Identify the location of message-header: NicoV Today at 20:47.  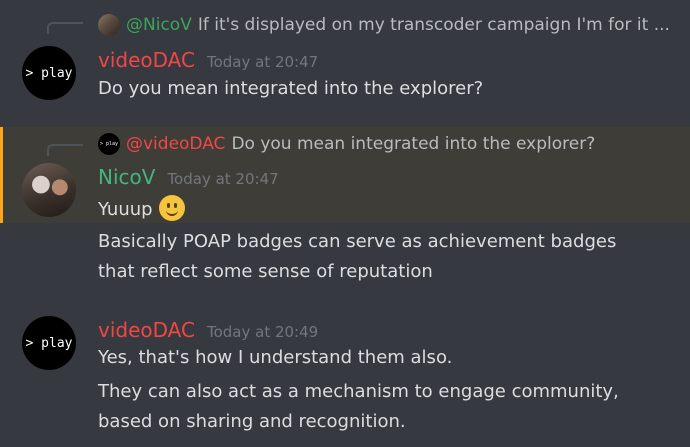
(188, 177).